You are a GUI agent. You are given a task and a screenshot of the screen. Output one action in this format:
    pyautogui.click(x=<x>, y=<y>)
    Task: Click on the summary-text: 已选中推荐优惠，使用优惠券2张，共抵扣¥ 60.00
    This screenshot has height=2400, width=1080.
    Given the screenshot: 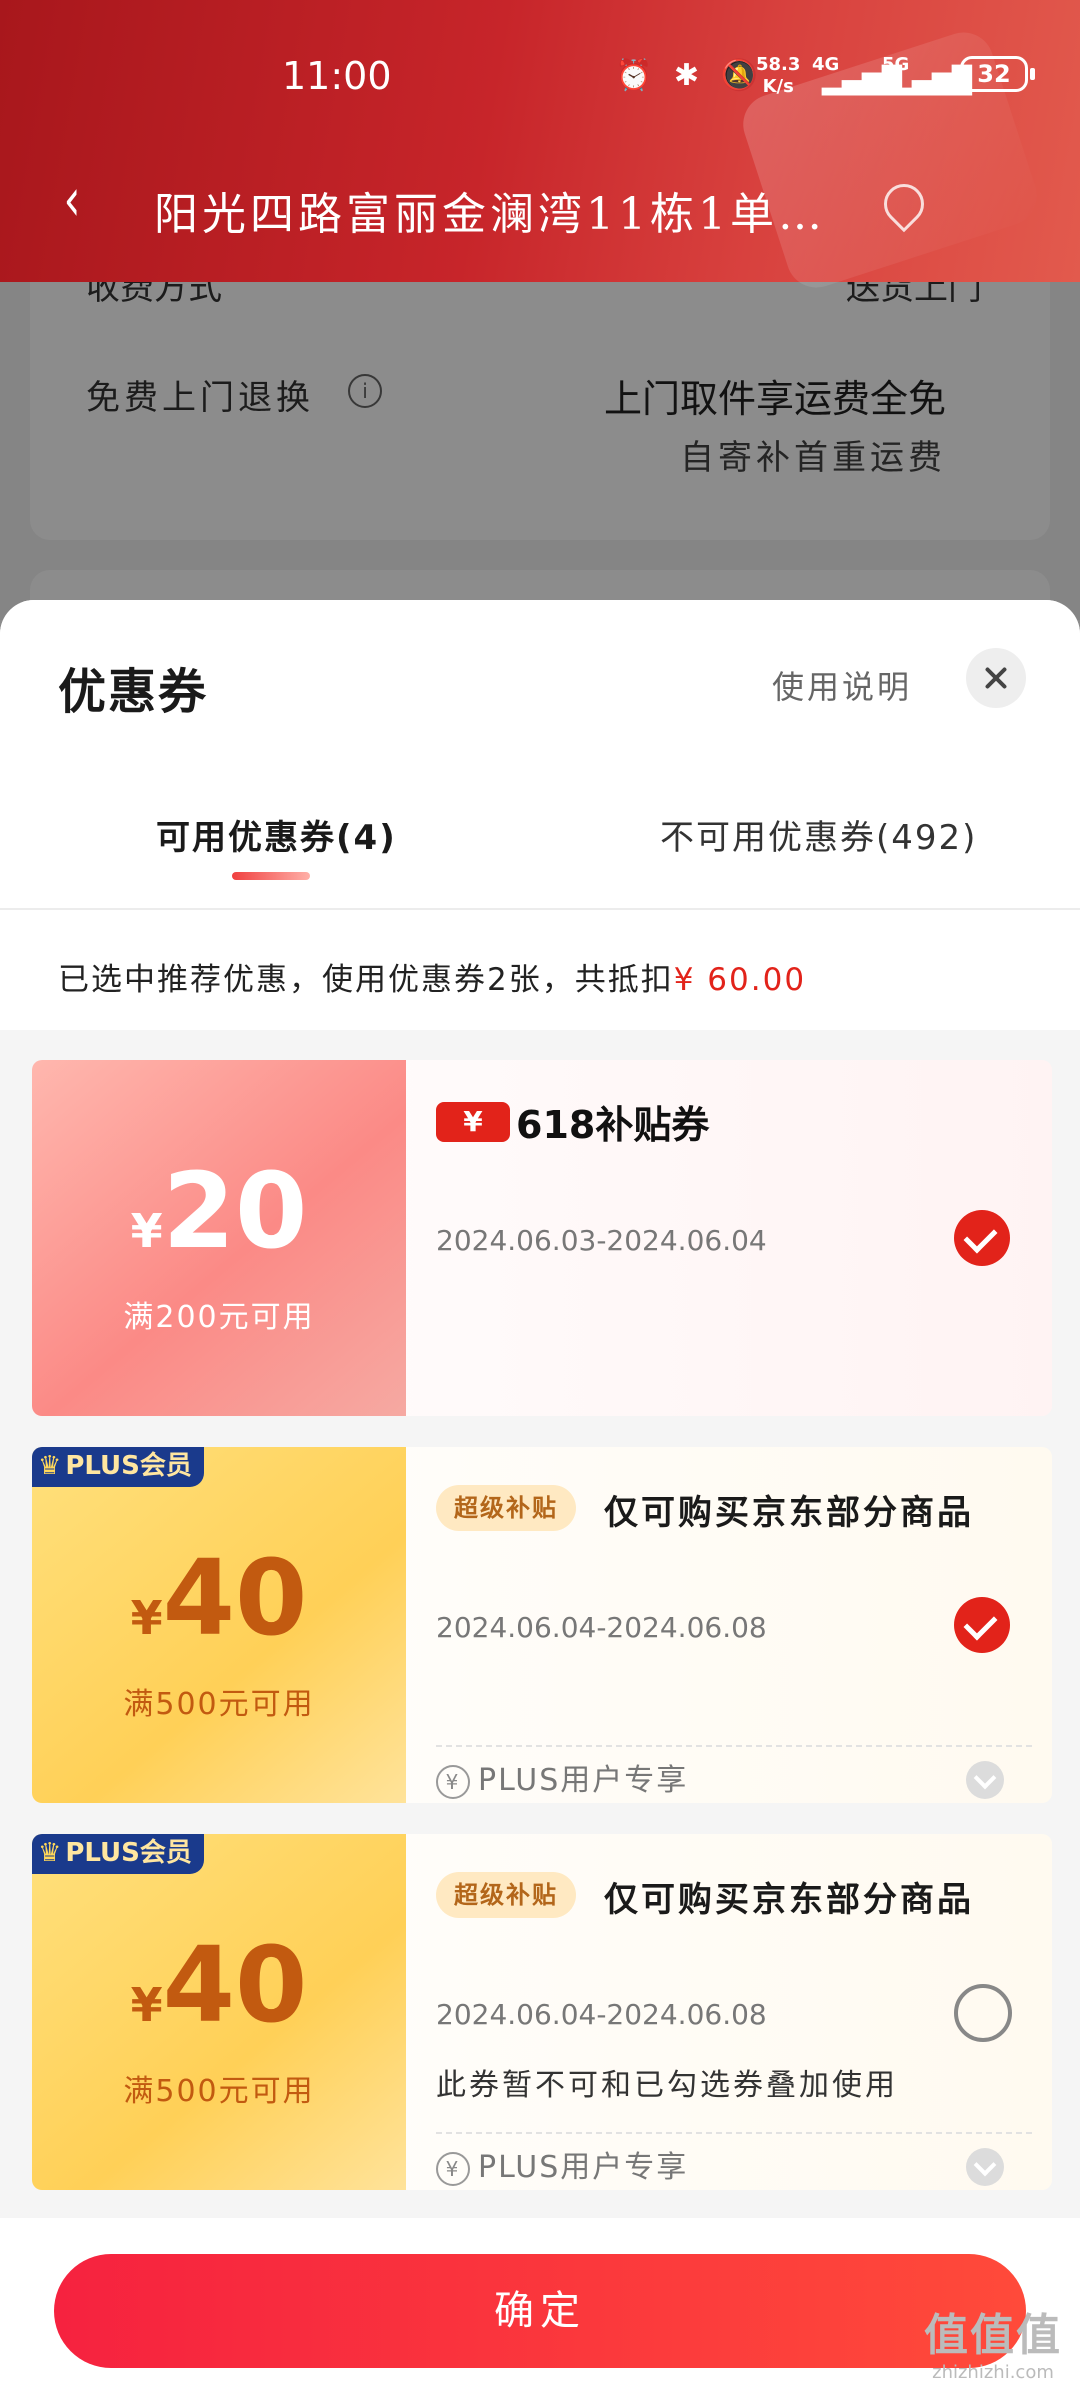 What is the action you would take?
    pyautogui.click(x=432, y=976)
    